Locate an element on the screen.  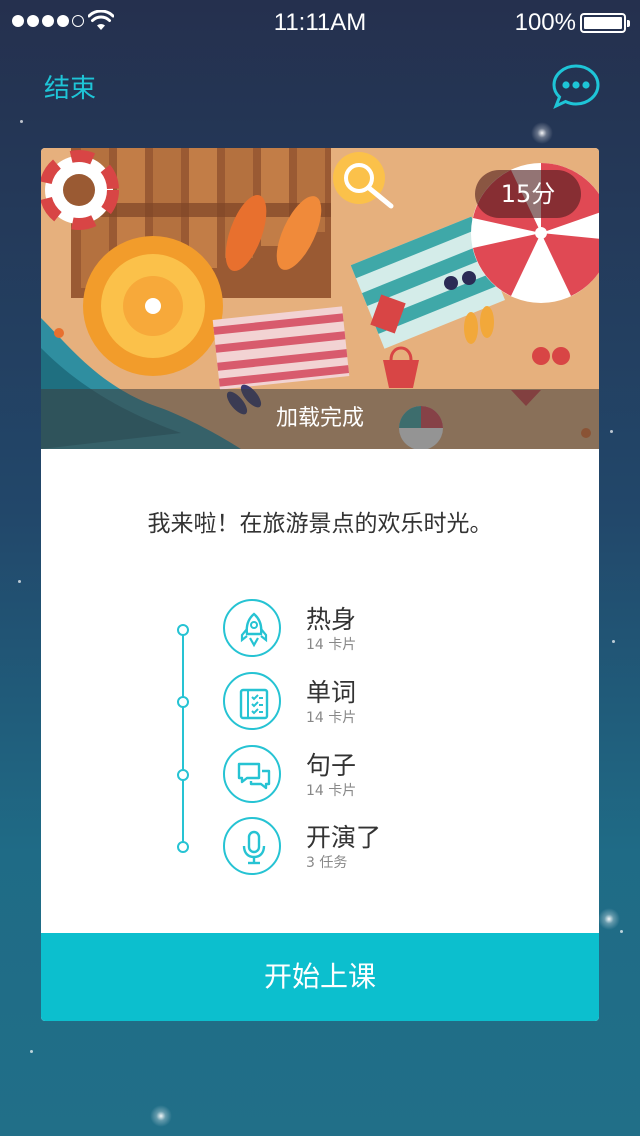
microphone-icon is located at coordinates (252, 846).